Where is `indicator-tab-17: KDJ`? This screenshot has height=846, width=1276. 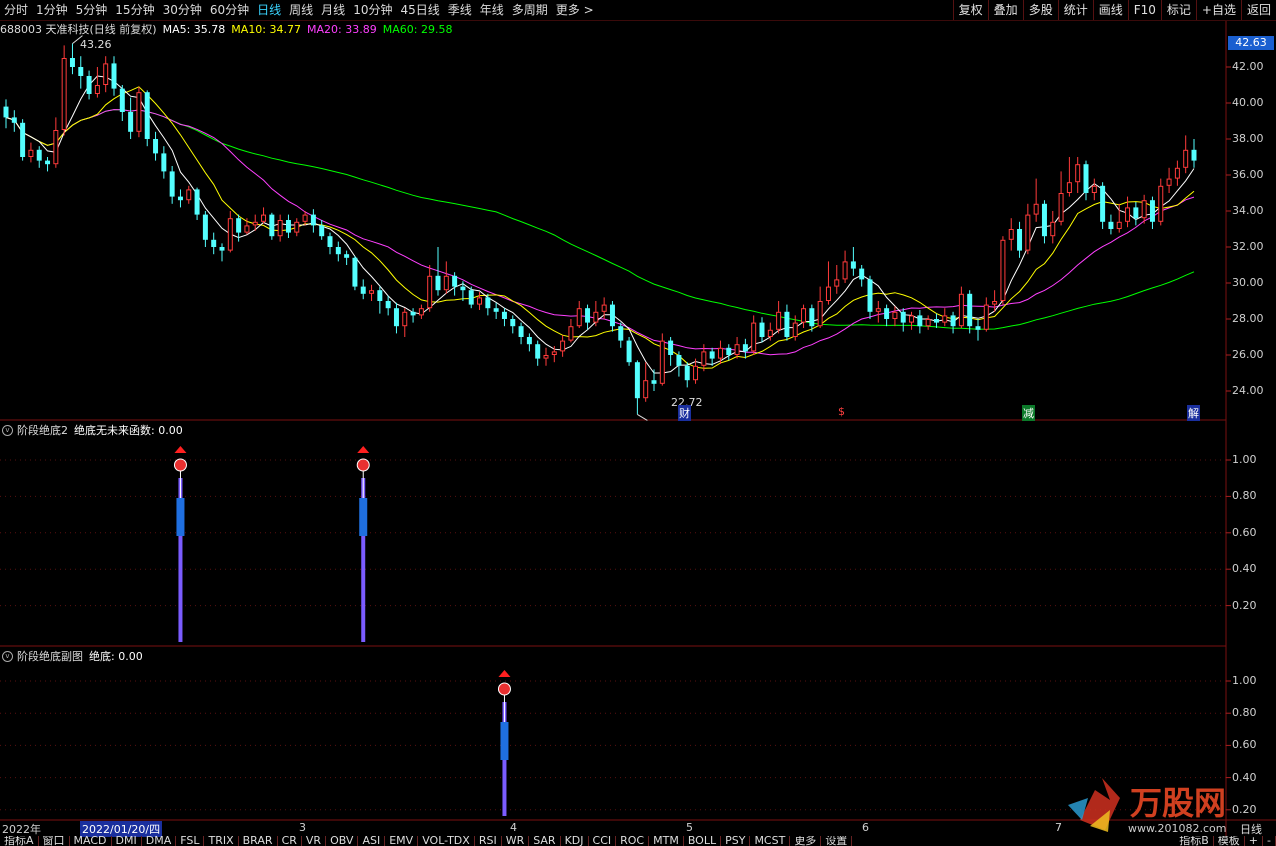 indicator-tab-17: KDJ is located at coordinates (575, 841).